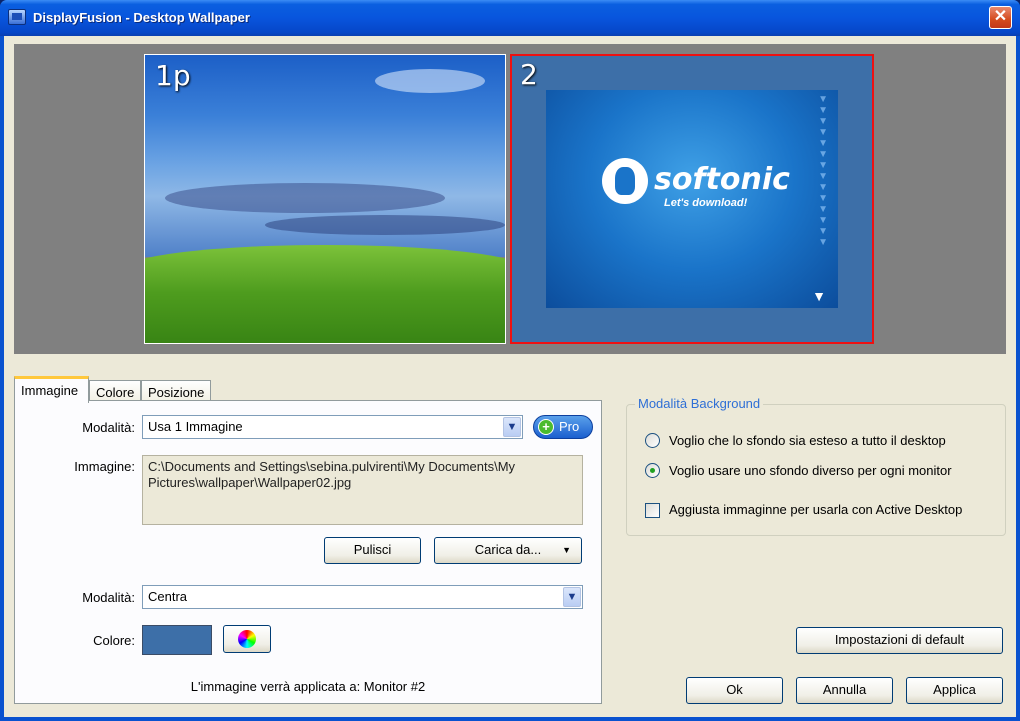  I want to click on mode-value: Usa 1 Immagine, so click(195, 426).